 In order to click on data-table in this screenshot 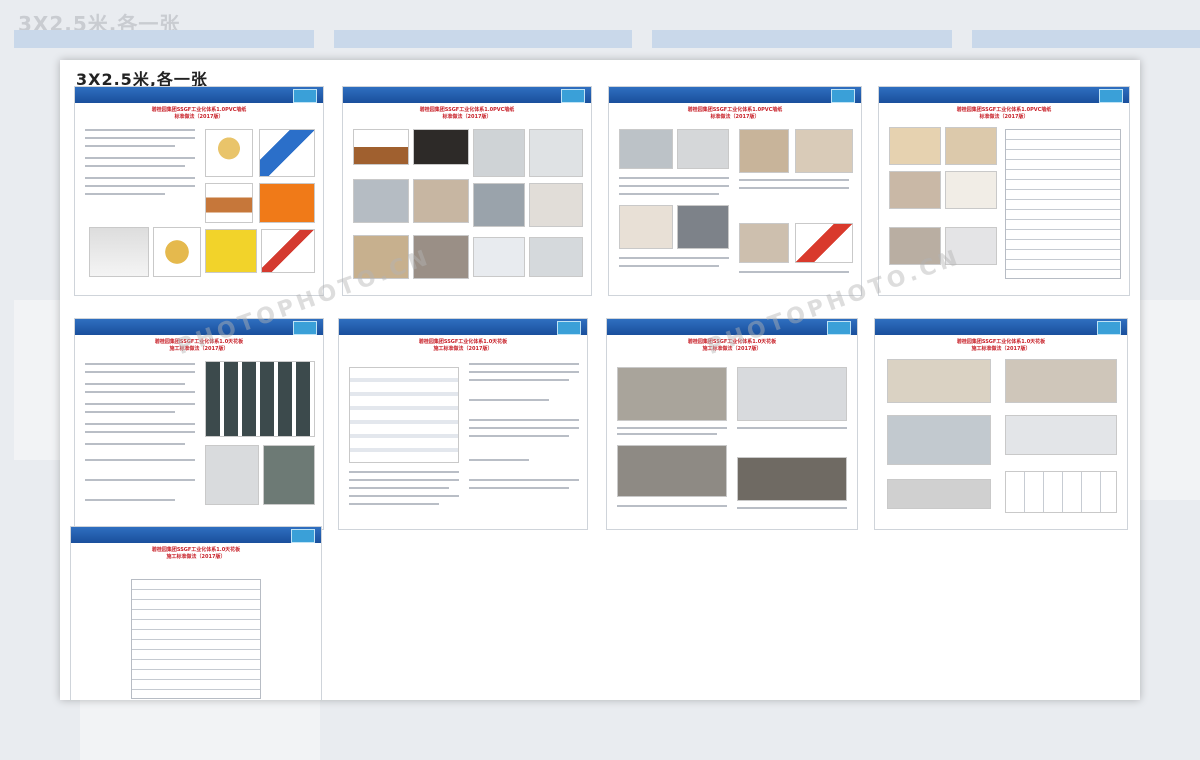, I will do `click(1063, 204)`.